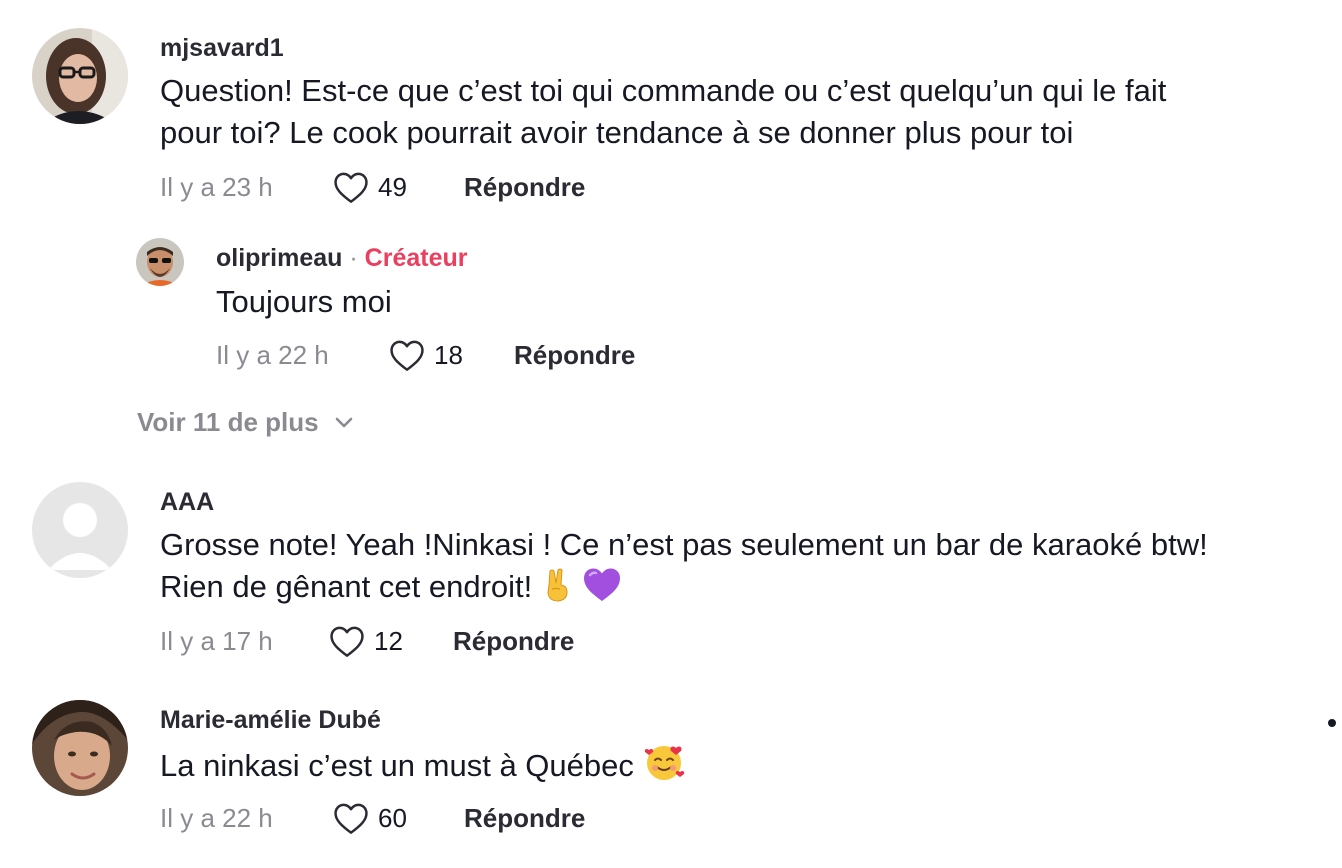 Image resolution: width=1342 pixels, height=868 pixels. I want to click on comment-text-line-1-text: La ninkasi c’est un must à Québec, so click(397, 765).